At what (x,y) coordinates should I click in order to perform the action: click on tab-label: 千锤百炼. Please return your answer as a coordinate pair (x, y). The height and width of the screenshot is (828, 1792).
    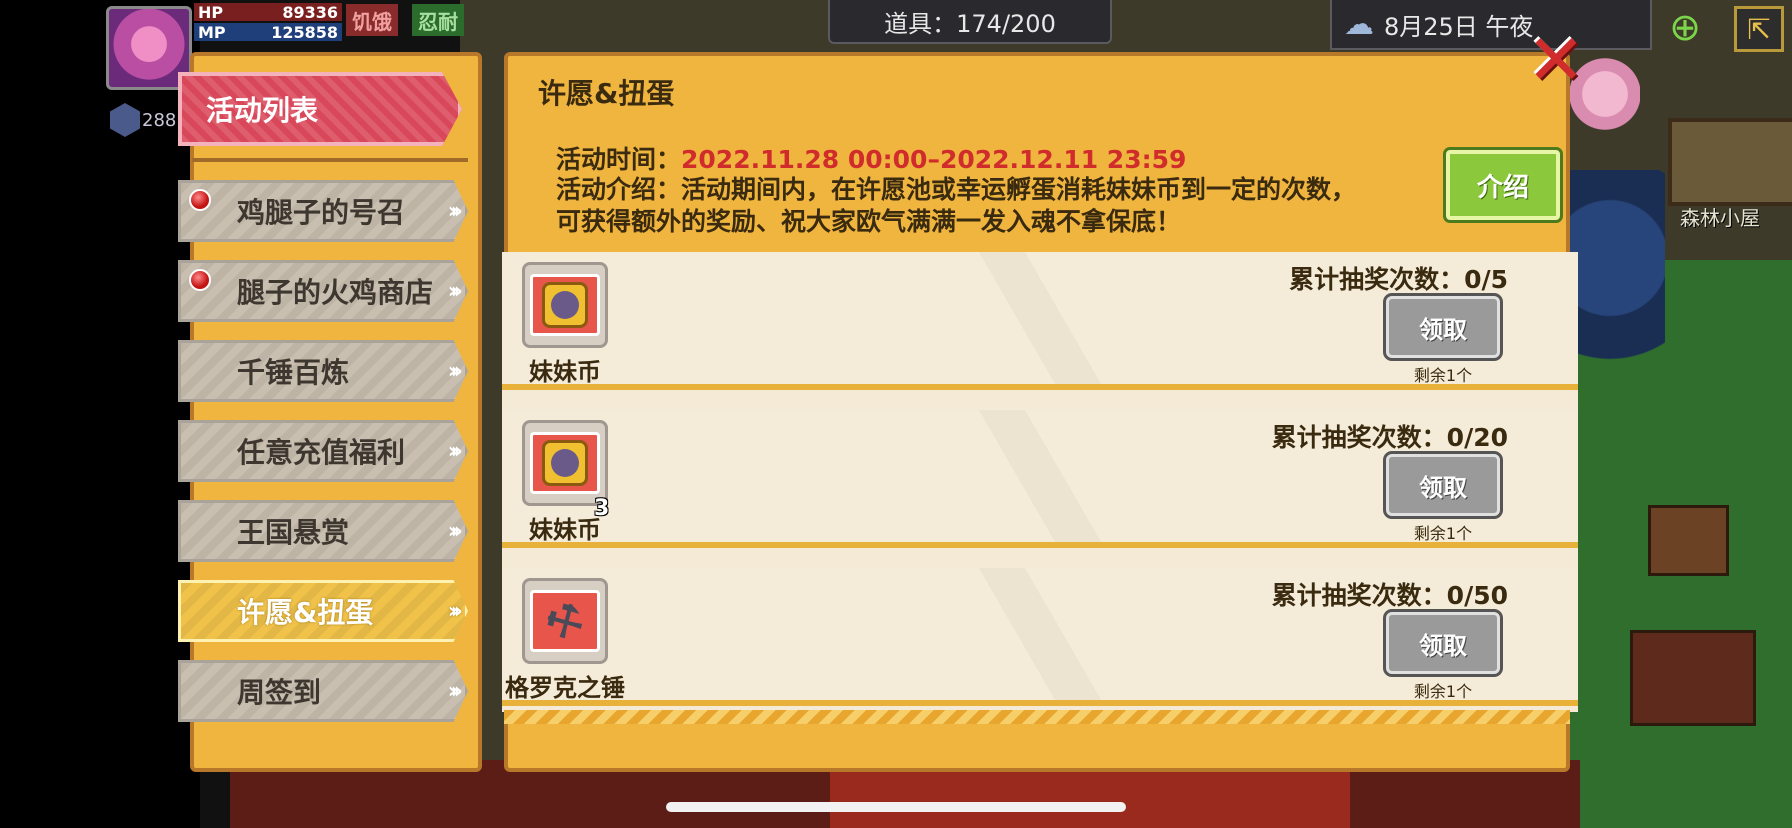
    Looking at the image, I should click on (293, 372).